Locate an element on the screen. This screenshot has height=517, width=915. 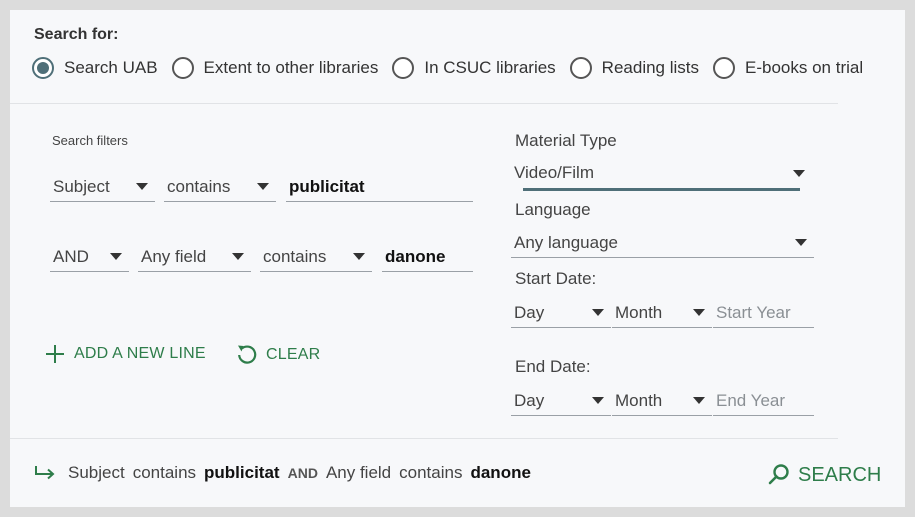
start-year-input: Start Year is located at coordinates (763, 313).